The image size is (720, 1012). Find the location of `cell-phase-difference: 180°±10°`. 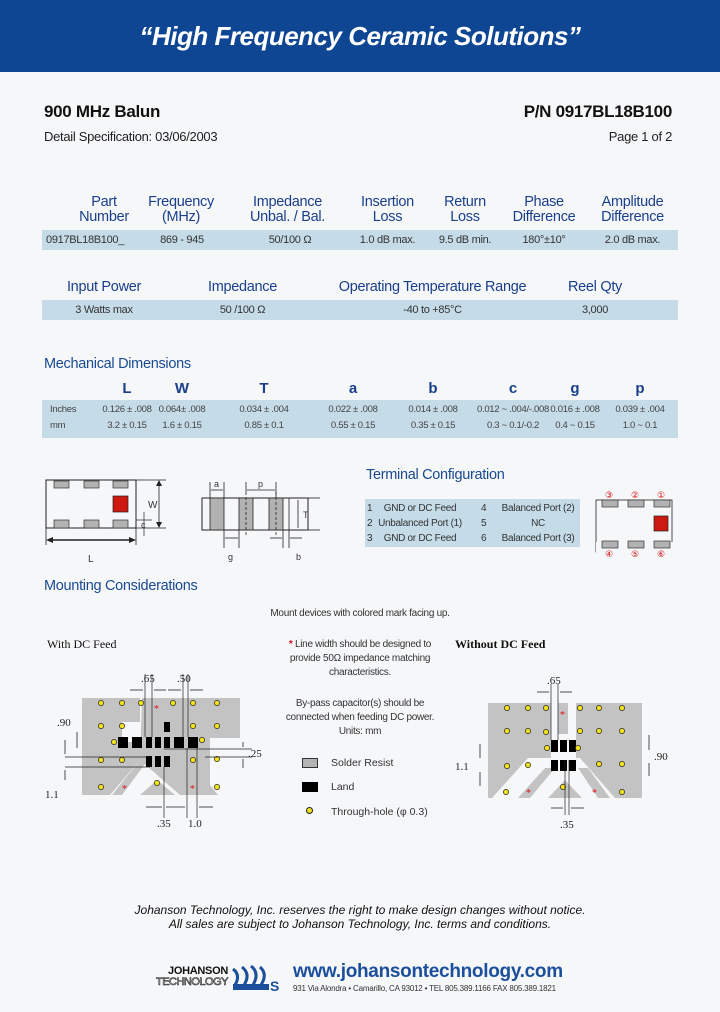

cell-phase-difference: 180°±10° is located at coordinates (544, 240).